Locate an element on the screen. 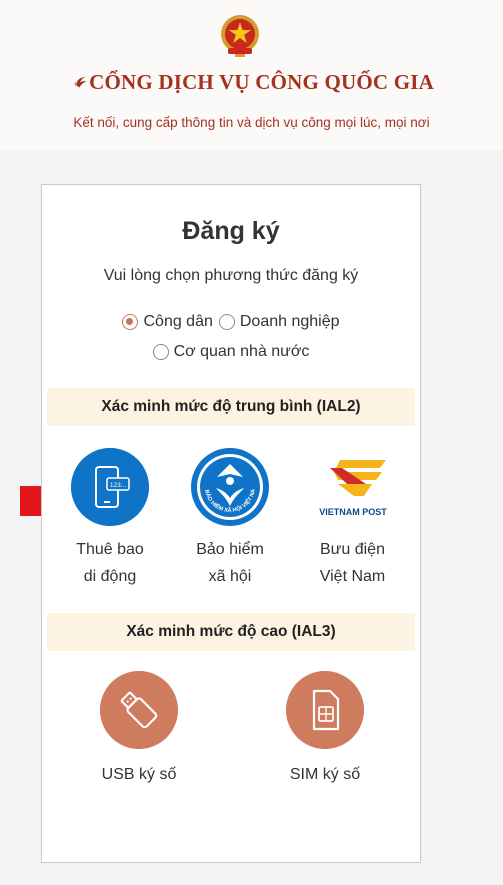  sim-card-icon is located at coordinates (325, 710).